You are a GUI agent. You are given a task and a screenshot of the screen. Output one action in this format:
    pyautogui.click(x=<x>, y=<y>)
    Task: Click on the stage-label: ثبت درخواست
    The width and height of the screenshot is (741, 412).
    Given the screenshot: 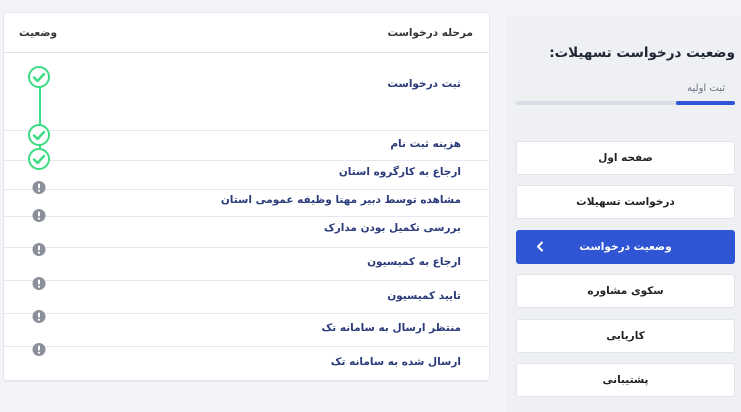 What is the action you would take?
    pyautogui.click(x=424, y=84)
    